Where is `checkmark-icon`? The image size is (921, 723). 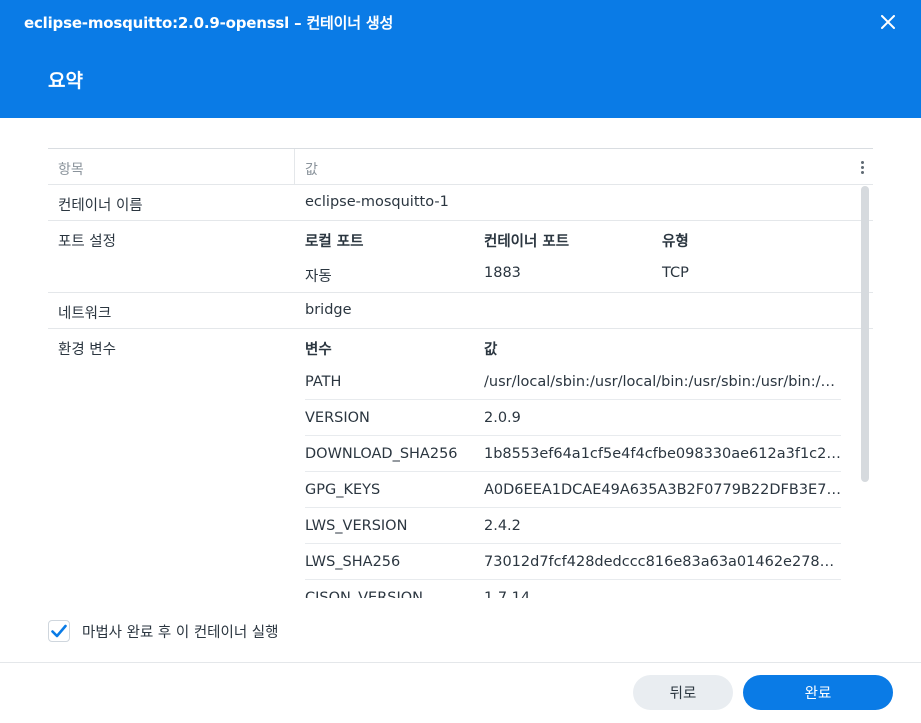
checkmark-icon is located at coordinates (59, 631).